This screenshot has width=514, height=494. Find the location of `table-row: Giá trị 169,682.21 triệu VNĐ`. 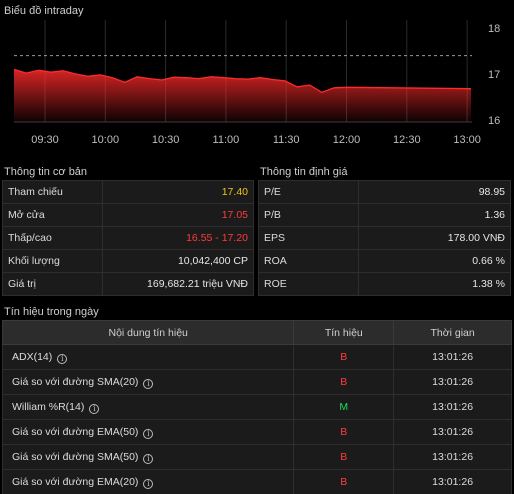

table-row: Giá trị 169,682.21 triệu VNĐ is located at coordinates (128, 284).